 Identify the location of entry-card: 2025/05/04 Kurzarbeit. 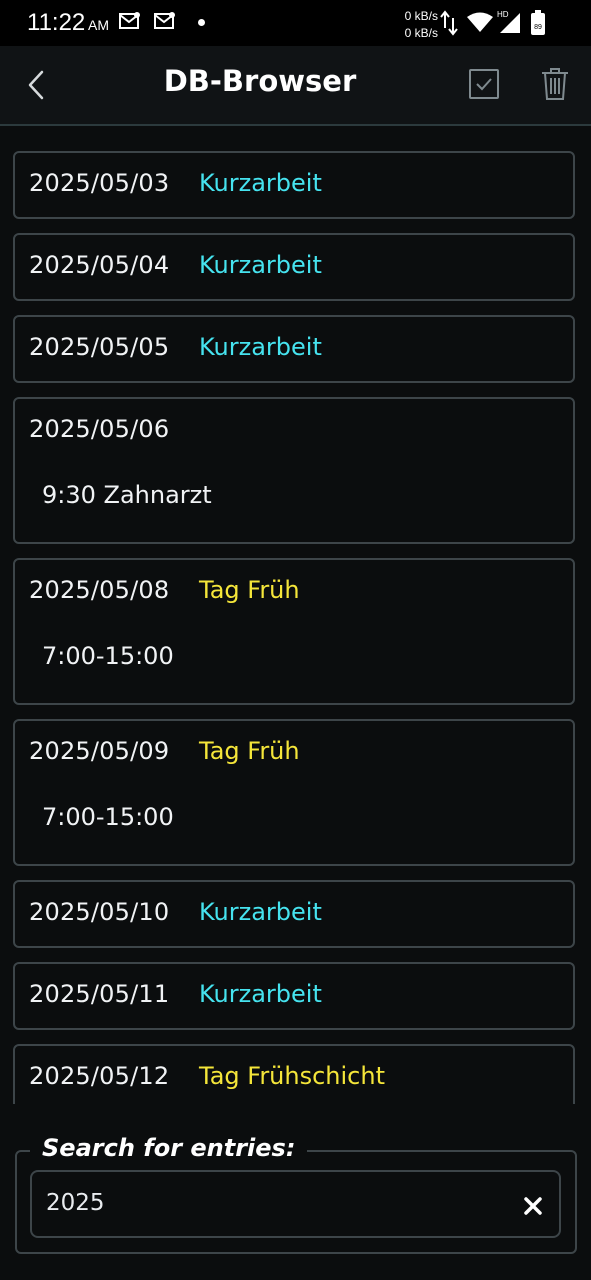
(294, 267).